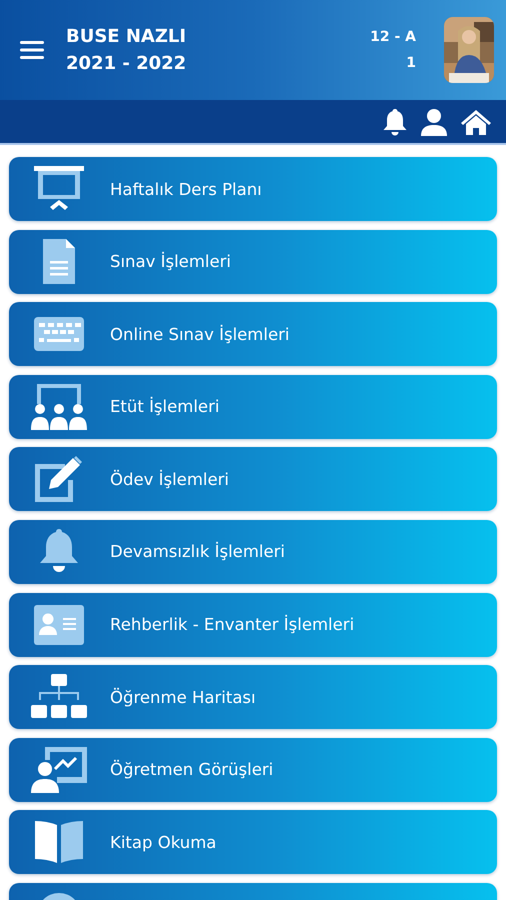 The image size is (506, 900). I want to click on id-card-icon, so click(59, 624).